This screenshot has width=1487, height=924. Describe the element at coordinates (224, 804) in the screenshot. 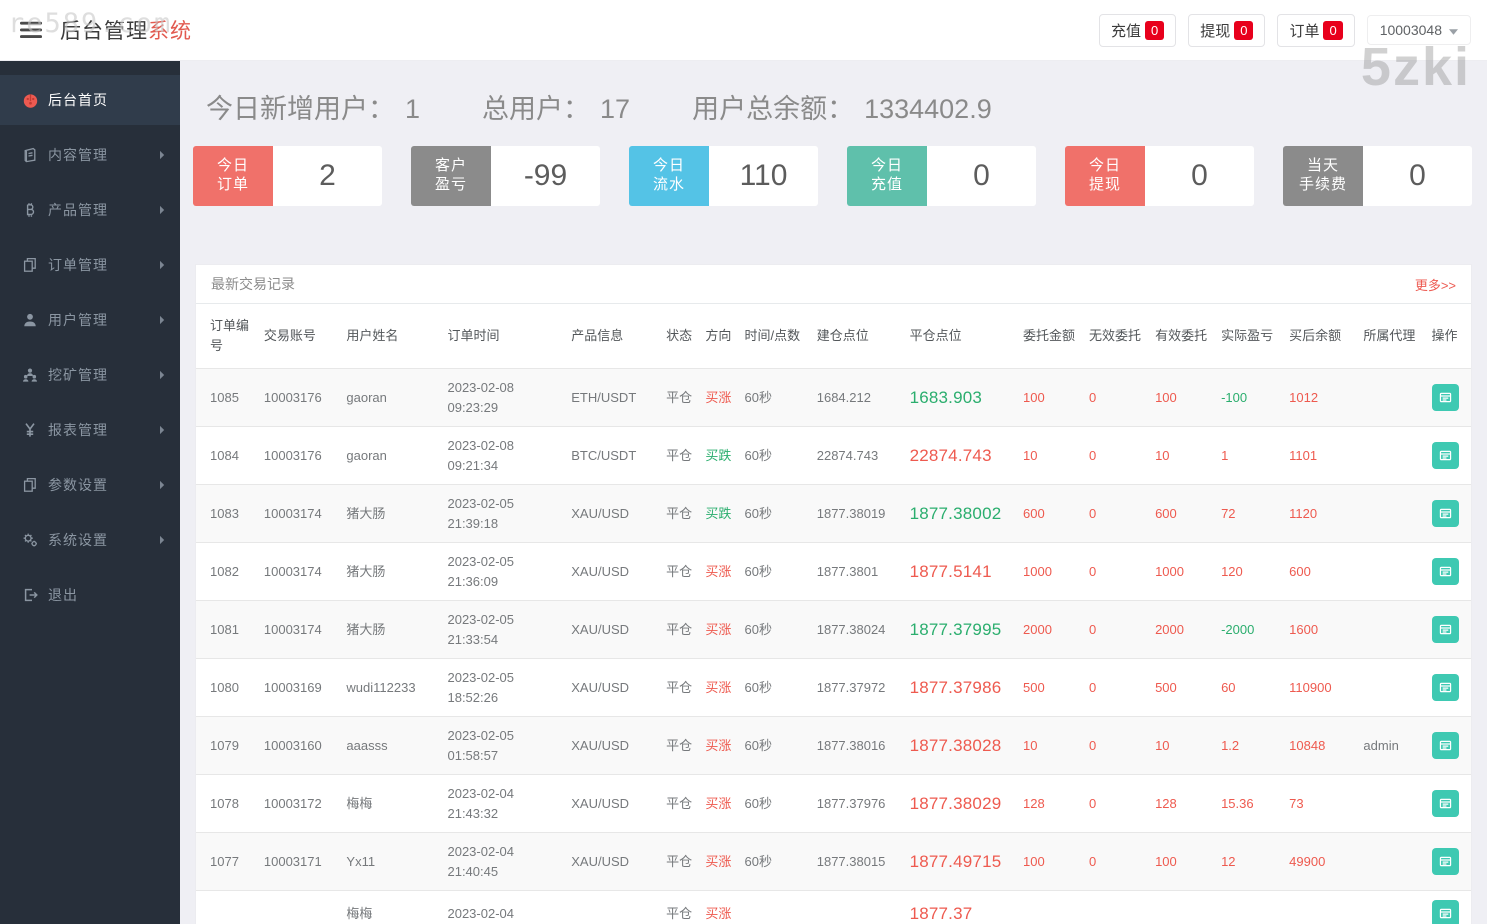

I see `cell-id: 1078` at that location.